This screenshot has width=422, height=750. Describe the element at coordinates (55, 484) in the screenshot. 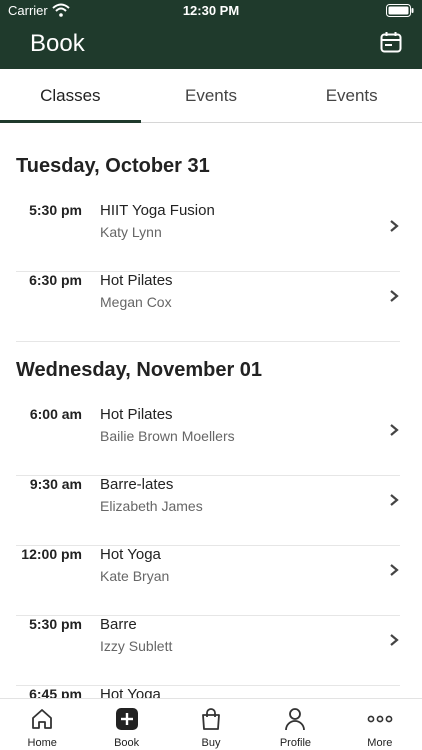

I see `class-time: 9:30 am` at that location.